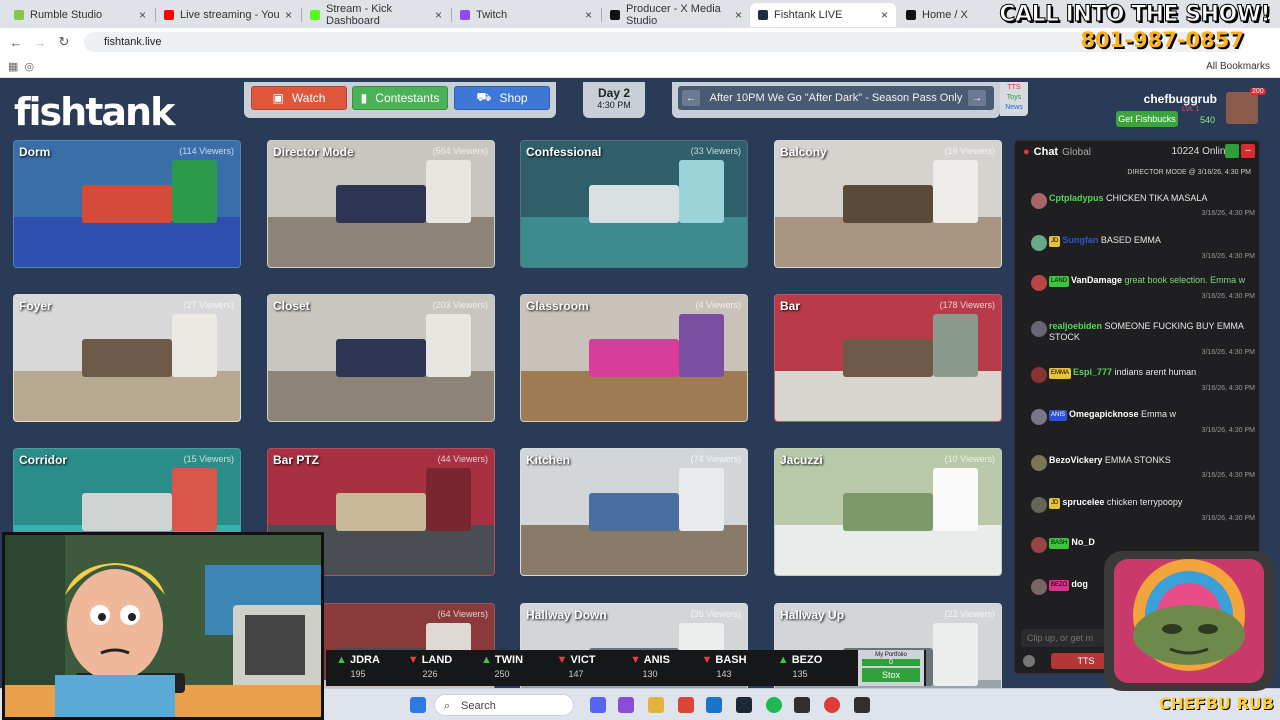 The image size is (1280, 720). I want to click on camera-tile: Kitchen (74 Viewers), so click(634, 512).